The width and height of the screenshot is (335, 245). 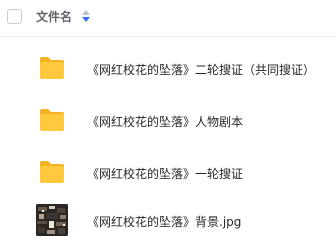 What do you see at coordinates (165, 122) in the screenshot?
I see `file-name: 《网红校花的坠落》人物剧本` at bounding box center [165, 122].